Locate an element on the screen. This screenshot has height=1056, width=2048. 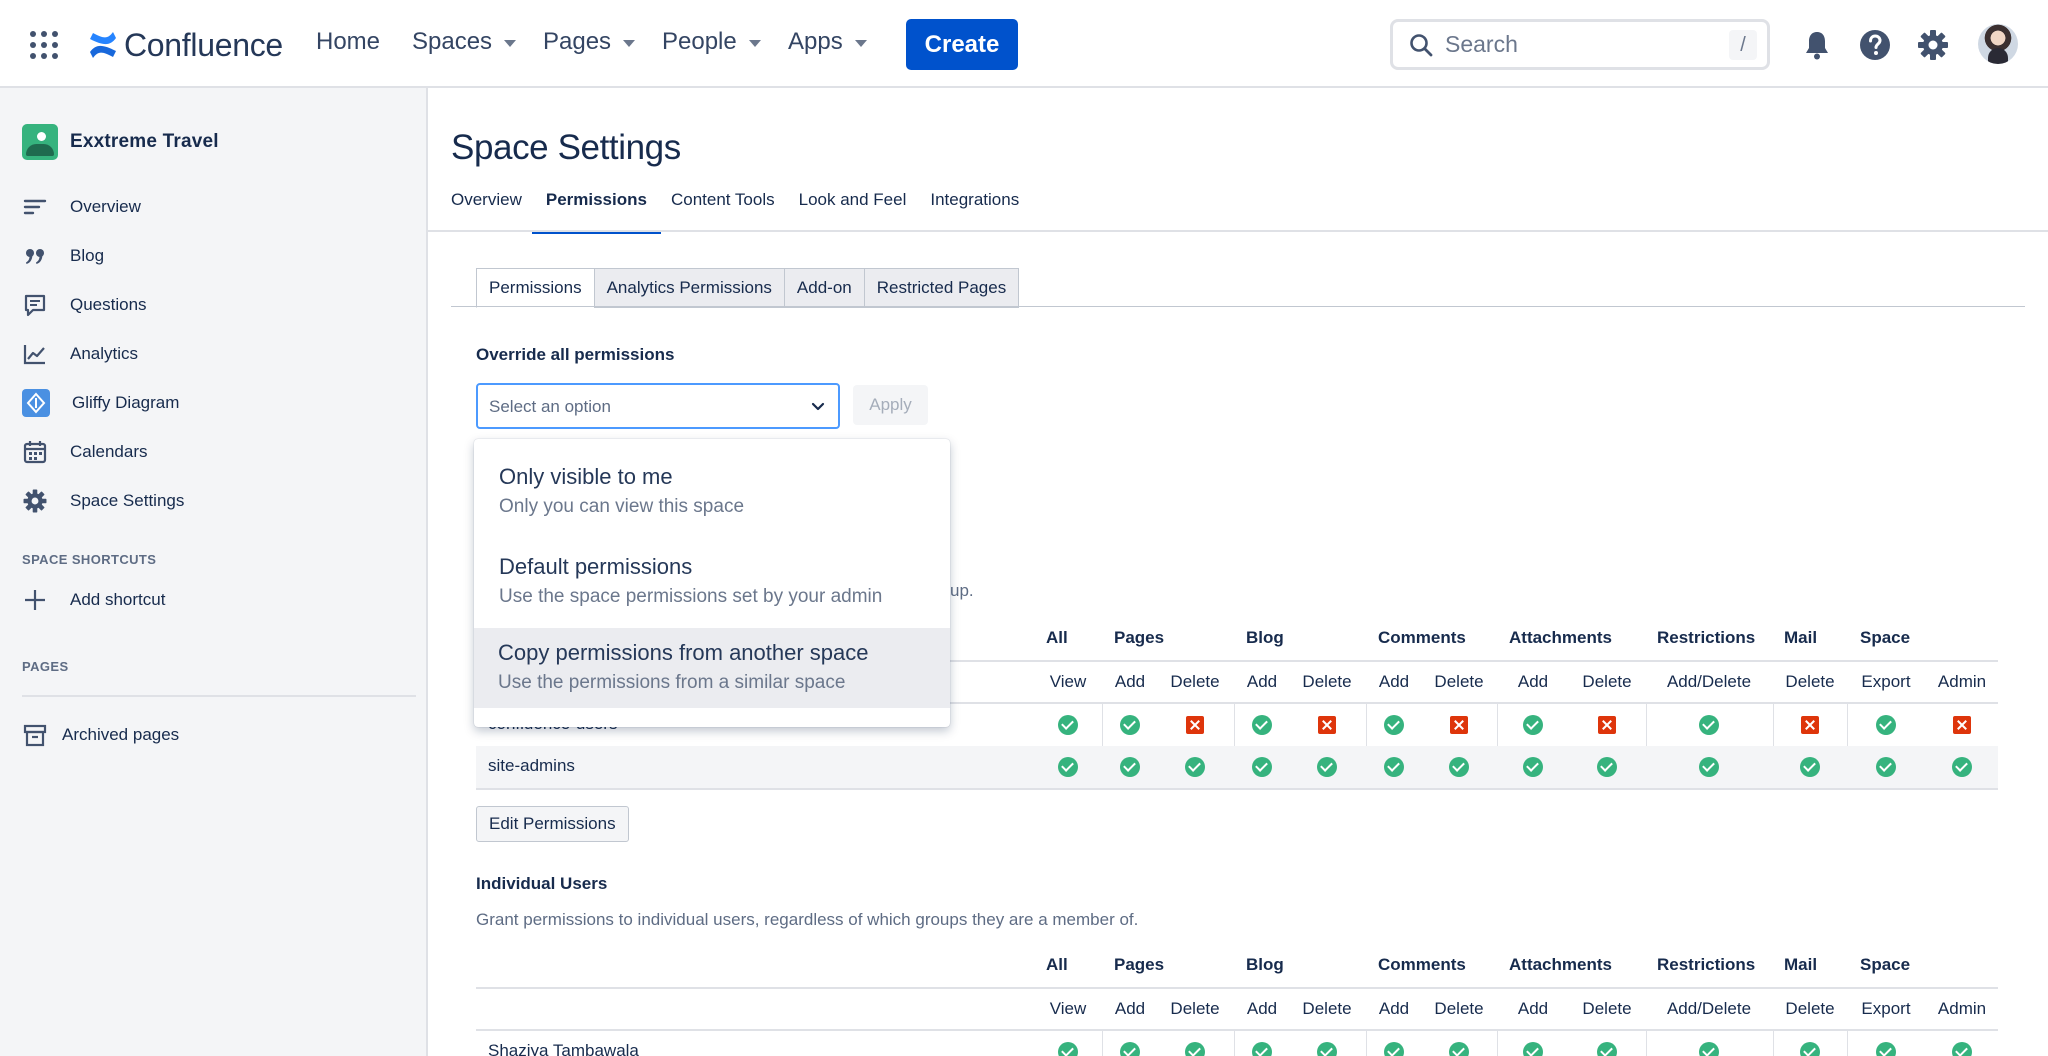
select-placeholder: Select an option is located at coordinates (550, 406).